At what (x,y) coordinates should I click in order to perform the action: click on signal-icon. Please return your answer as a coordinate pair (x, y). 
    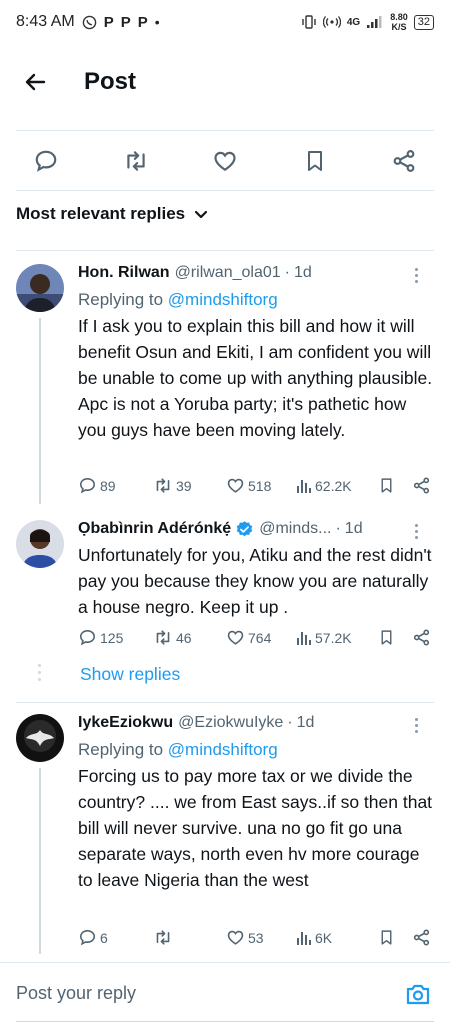
    Looking at the image, I should click on (374, 22).